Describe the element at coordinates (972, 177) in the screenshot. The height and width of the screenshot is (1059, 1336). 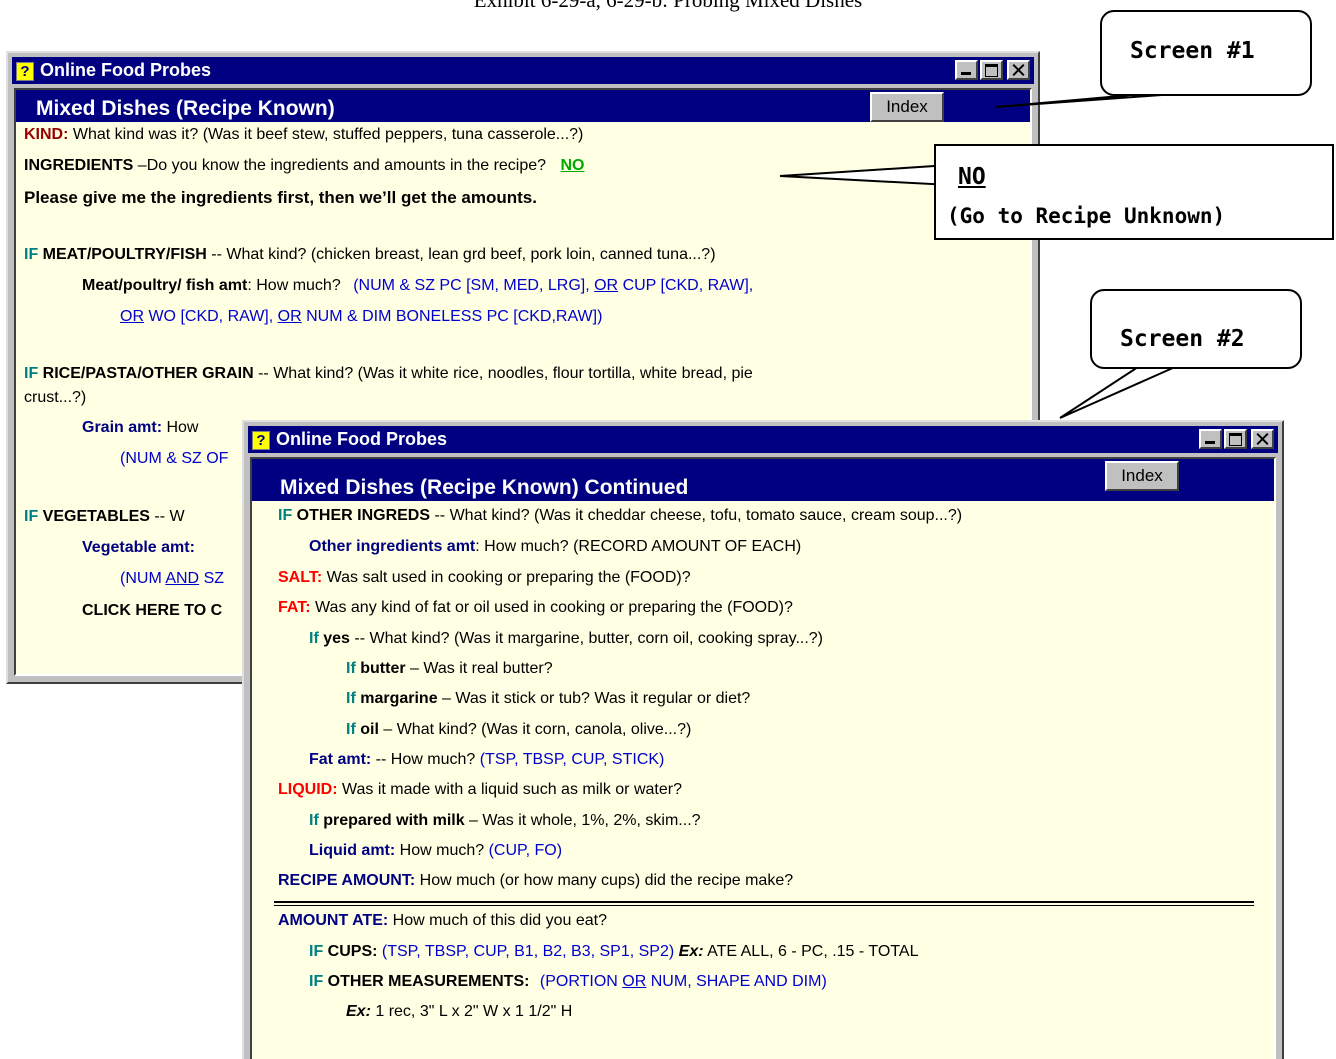
I see `no-callout-title: NO` at that location.